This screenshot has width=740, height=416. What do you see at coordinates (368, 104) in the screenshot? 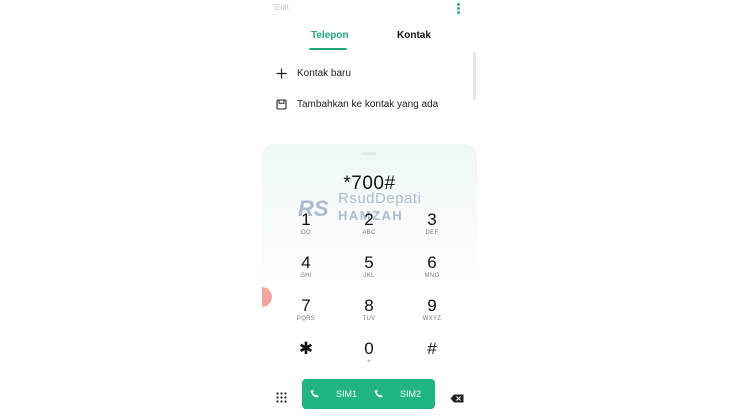
I see `add-to-existing-contact-label: Tambahkan ke kontak yang ada` at bounding box center [368, 104].